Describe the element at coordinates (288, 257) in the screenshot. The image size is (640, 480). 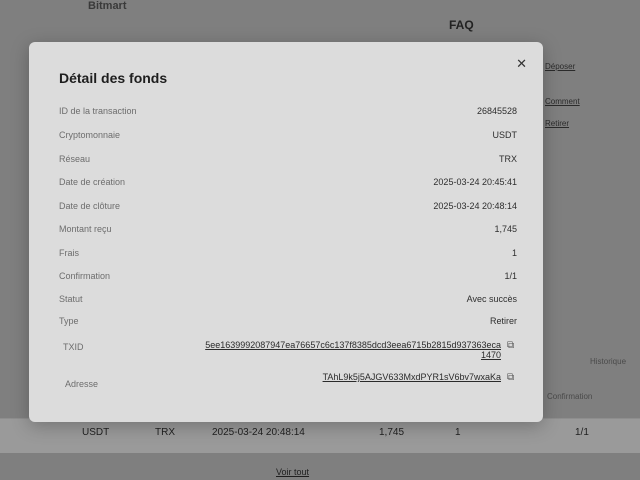
I see `field-fees: Frais 1` at that location.